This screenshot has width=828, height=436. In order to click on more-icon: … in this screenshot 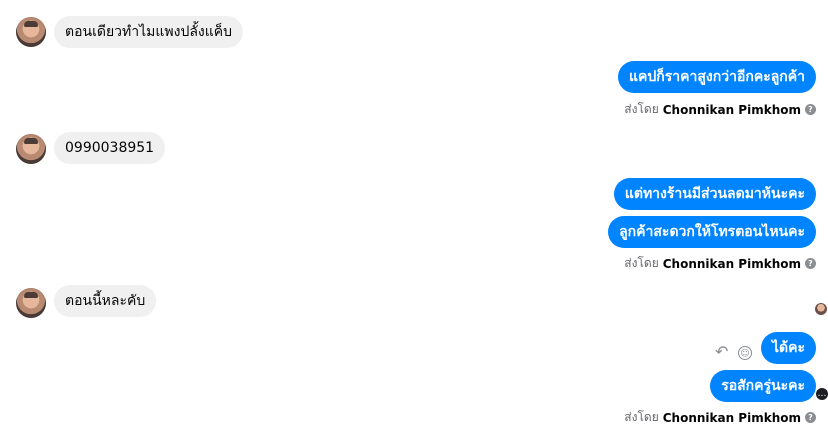, I will do `click(822, 394)`.